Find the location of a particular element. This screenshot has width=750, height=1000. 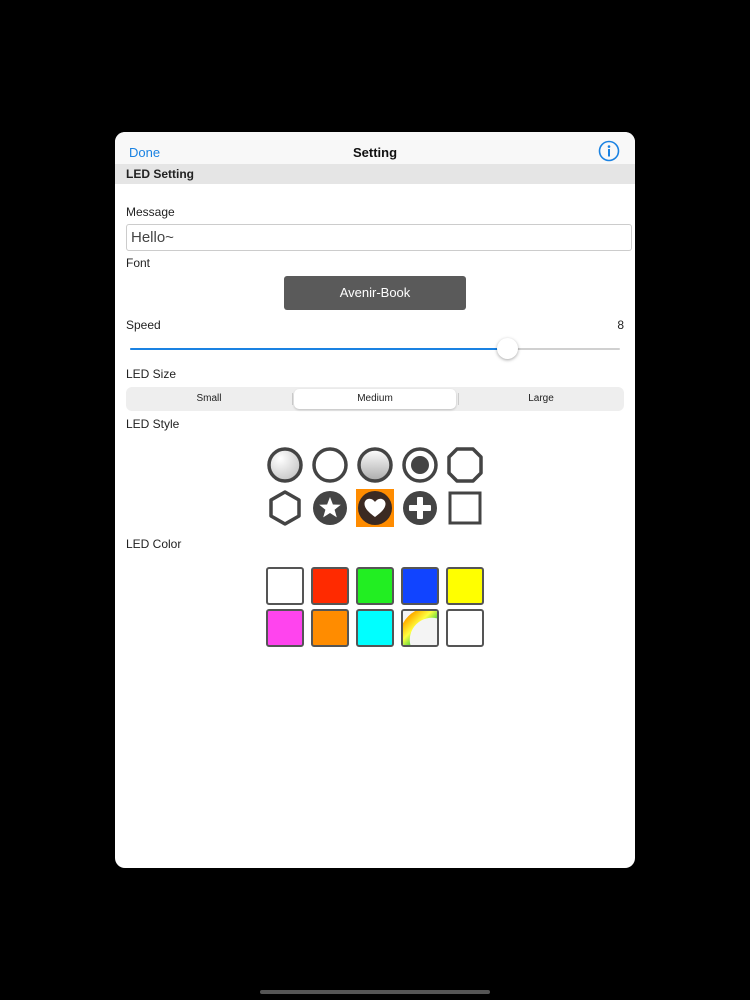

led-size-segmented-control: Small Medium Large is located at coordinates (375, 399).